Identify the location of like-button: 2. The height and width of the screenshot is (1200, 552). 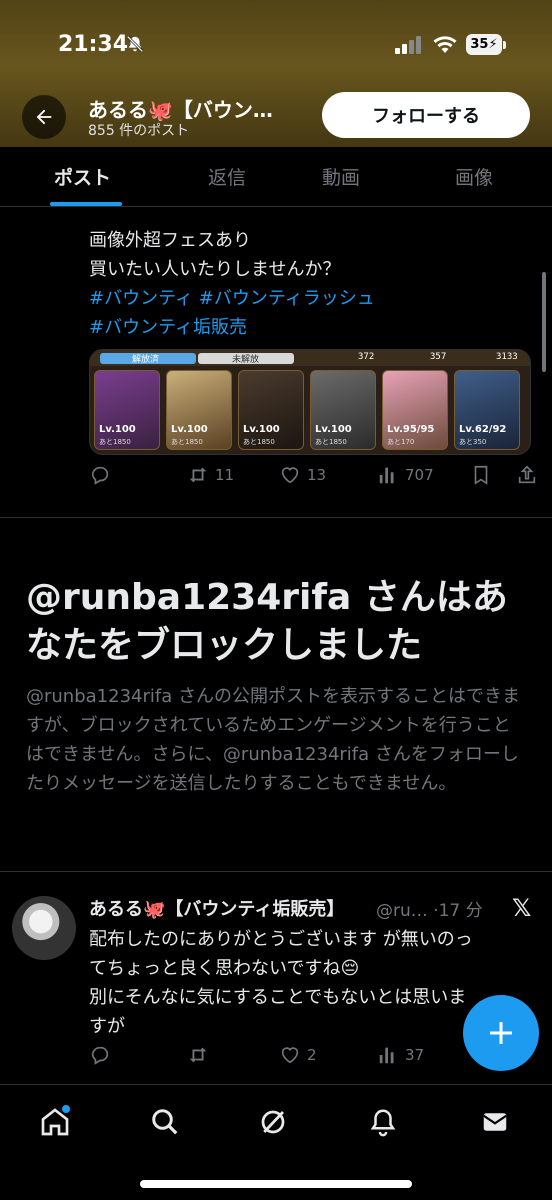
(298, 1055).